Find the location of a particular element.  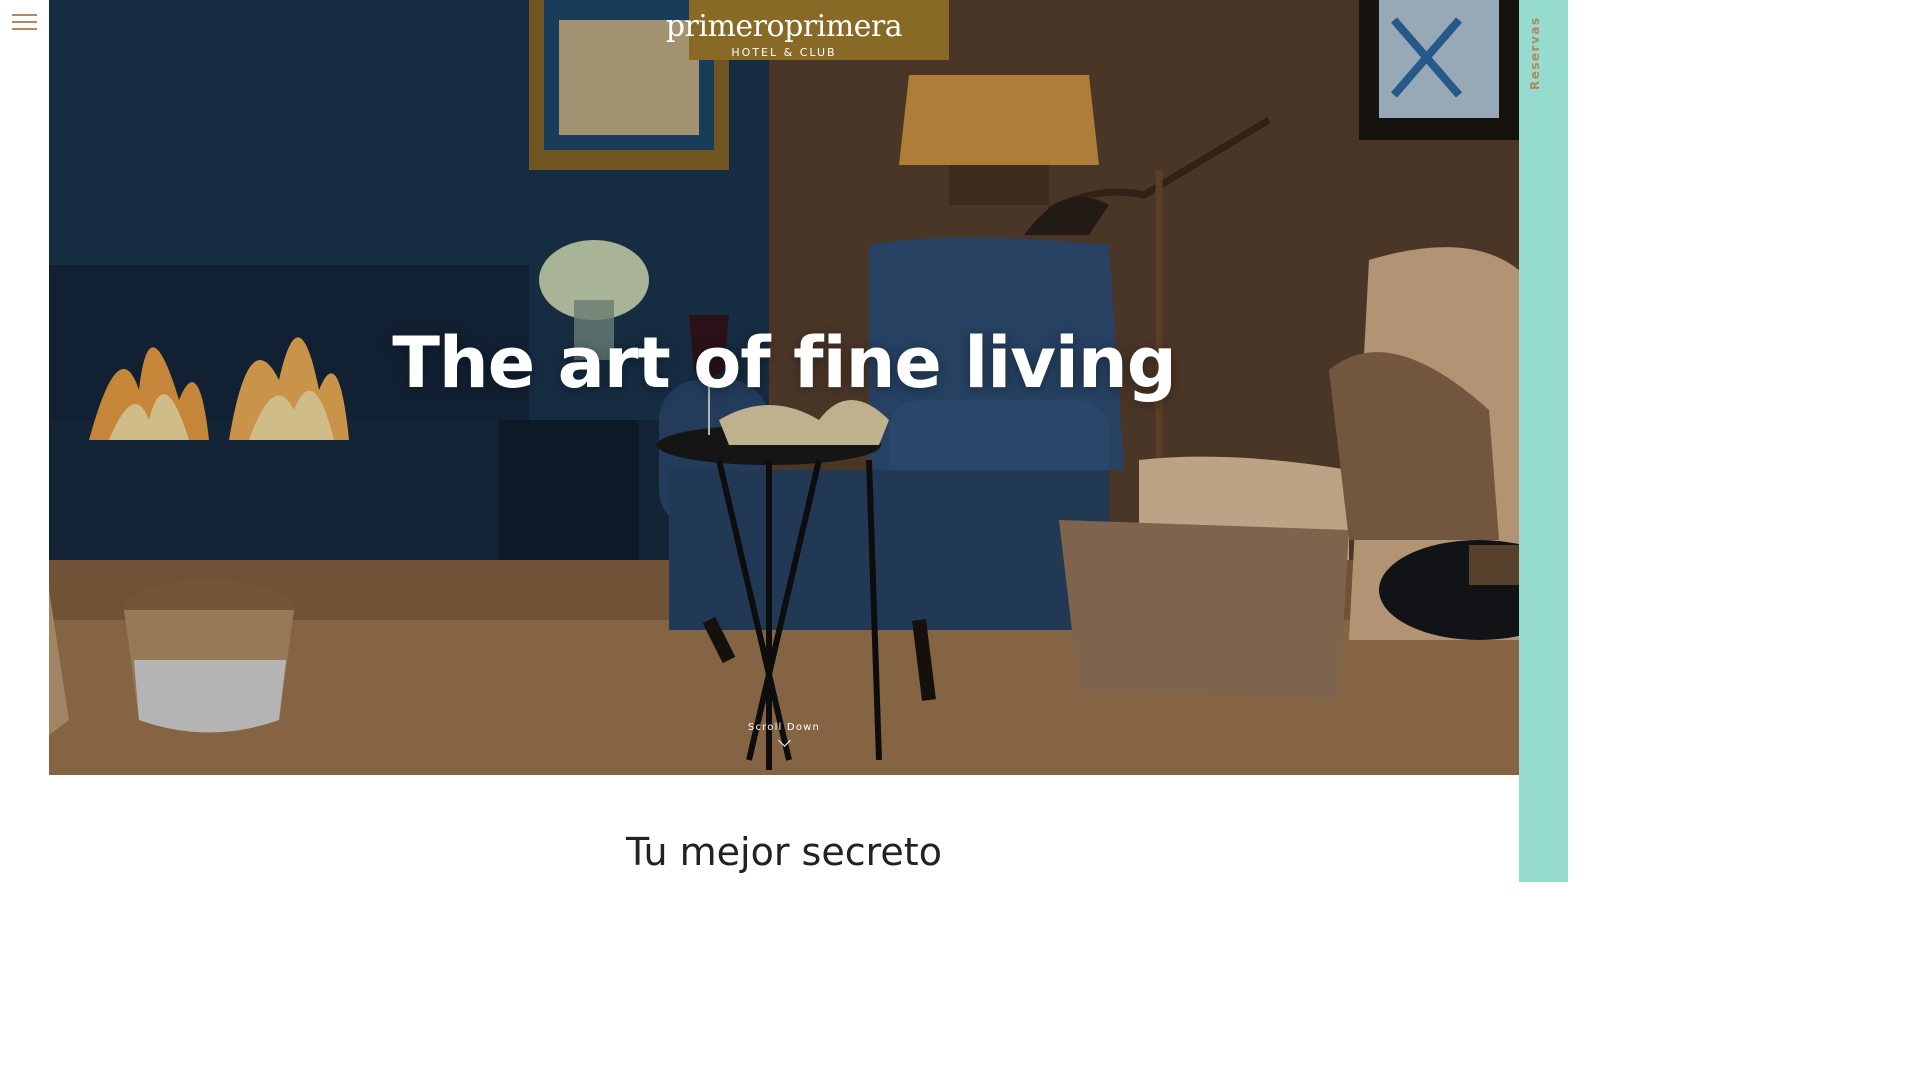

site-logo: primeroprimera HOTEL & CLUB is located at coordinates (784, 34).